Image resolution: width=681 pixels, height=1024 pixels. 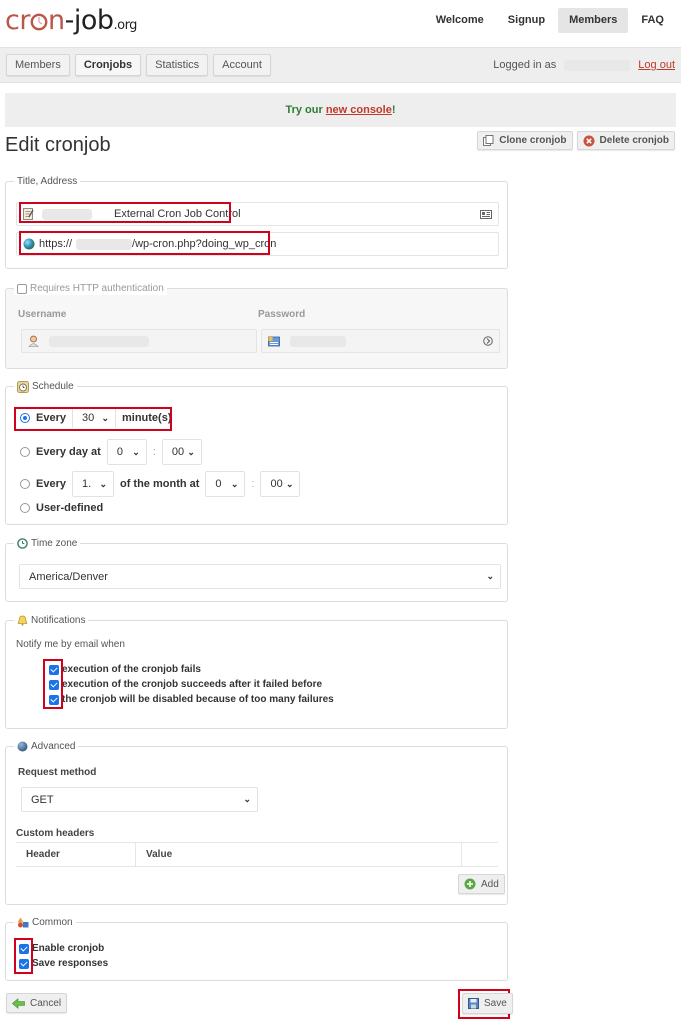 I want to click on radio-every-month, so click(x=25, y=484).